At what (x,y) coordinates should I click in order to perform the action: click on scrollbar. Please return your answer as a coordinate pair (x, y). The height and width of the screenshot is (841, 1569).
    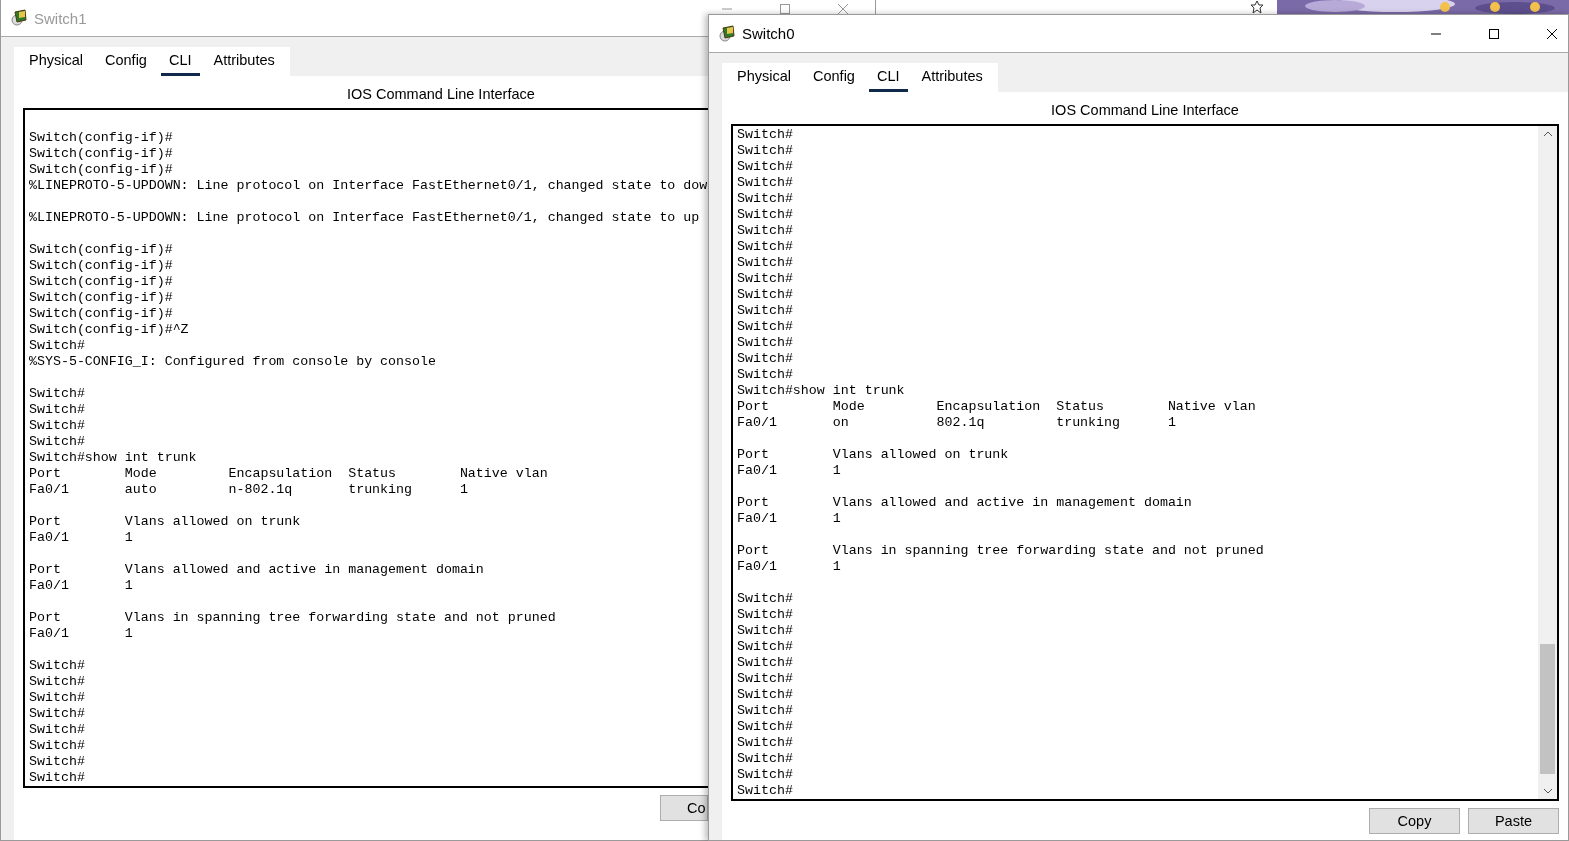
    Looking at the image, I should click on (1547, 462).